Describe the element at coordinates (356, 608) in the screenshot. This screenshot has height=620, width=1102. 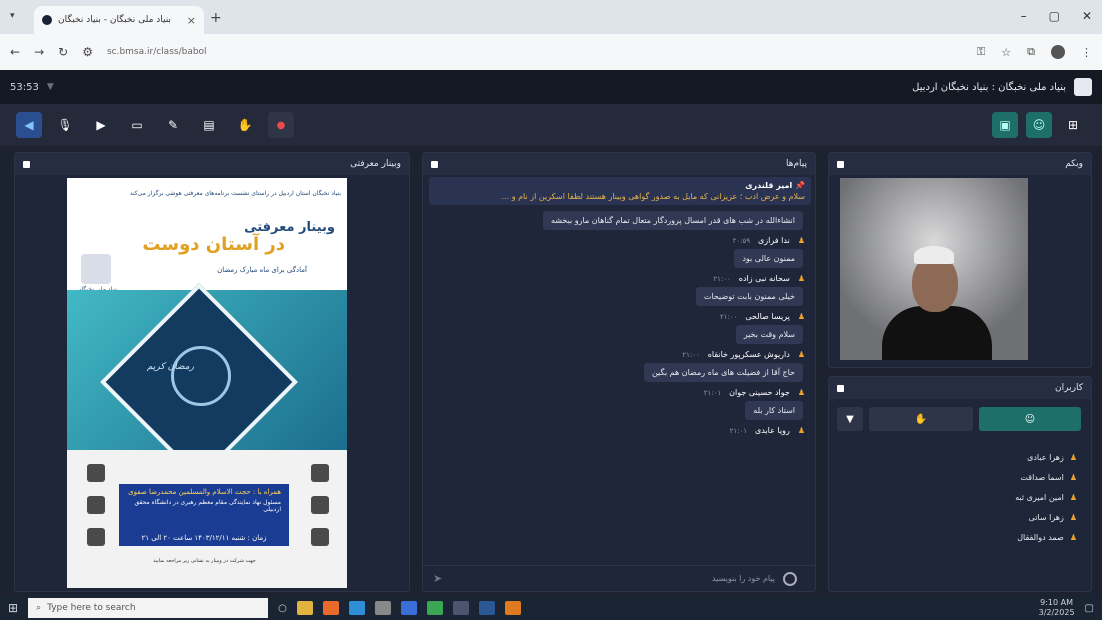
I see `edge-icon` at that location.